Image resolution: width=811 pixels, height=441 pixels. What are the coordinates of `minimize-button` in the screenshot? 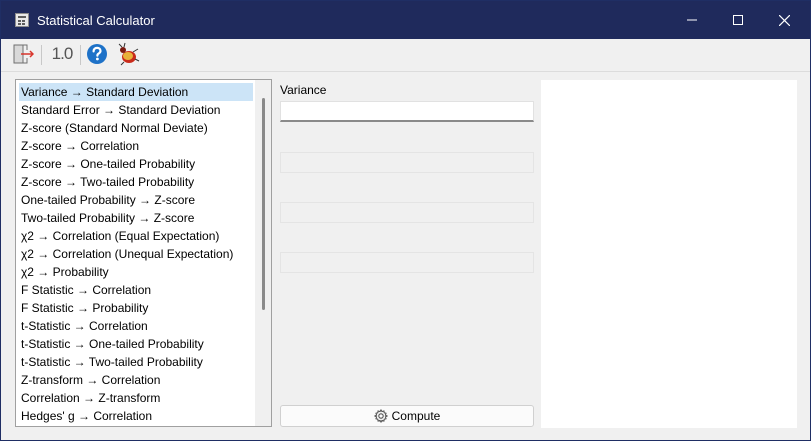 It's located at (692, 20).